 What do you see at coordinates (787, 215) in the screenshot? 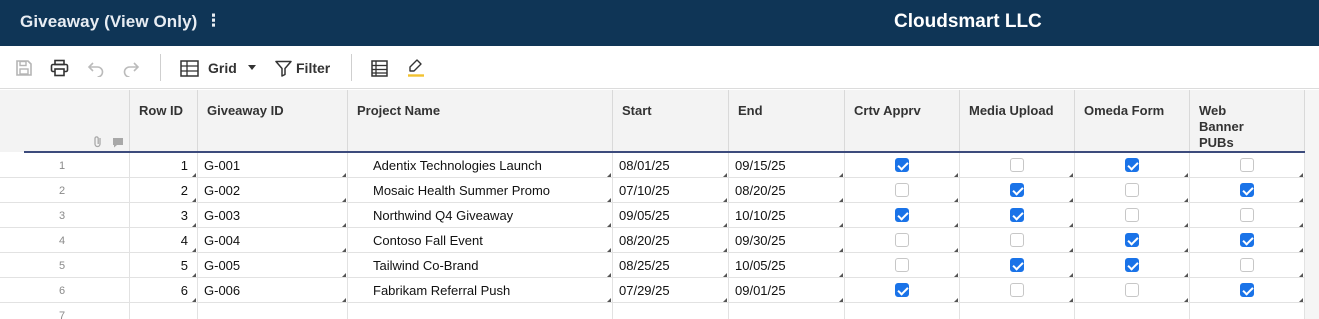
I see `cell-end: 10/10/25` at bounding box center [787, 215].